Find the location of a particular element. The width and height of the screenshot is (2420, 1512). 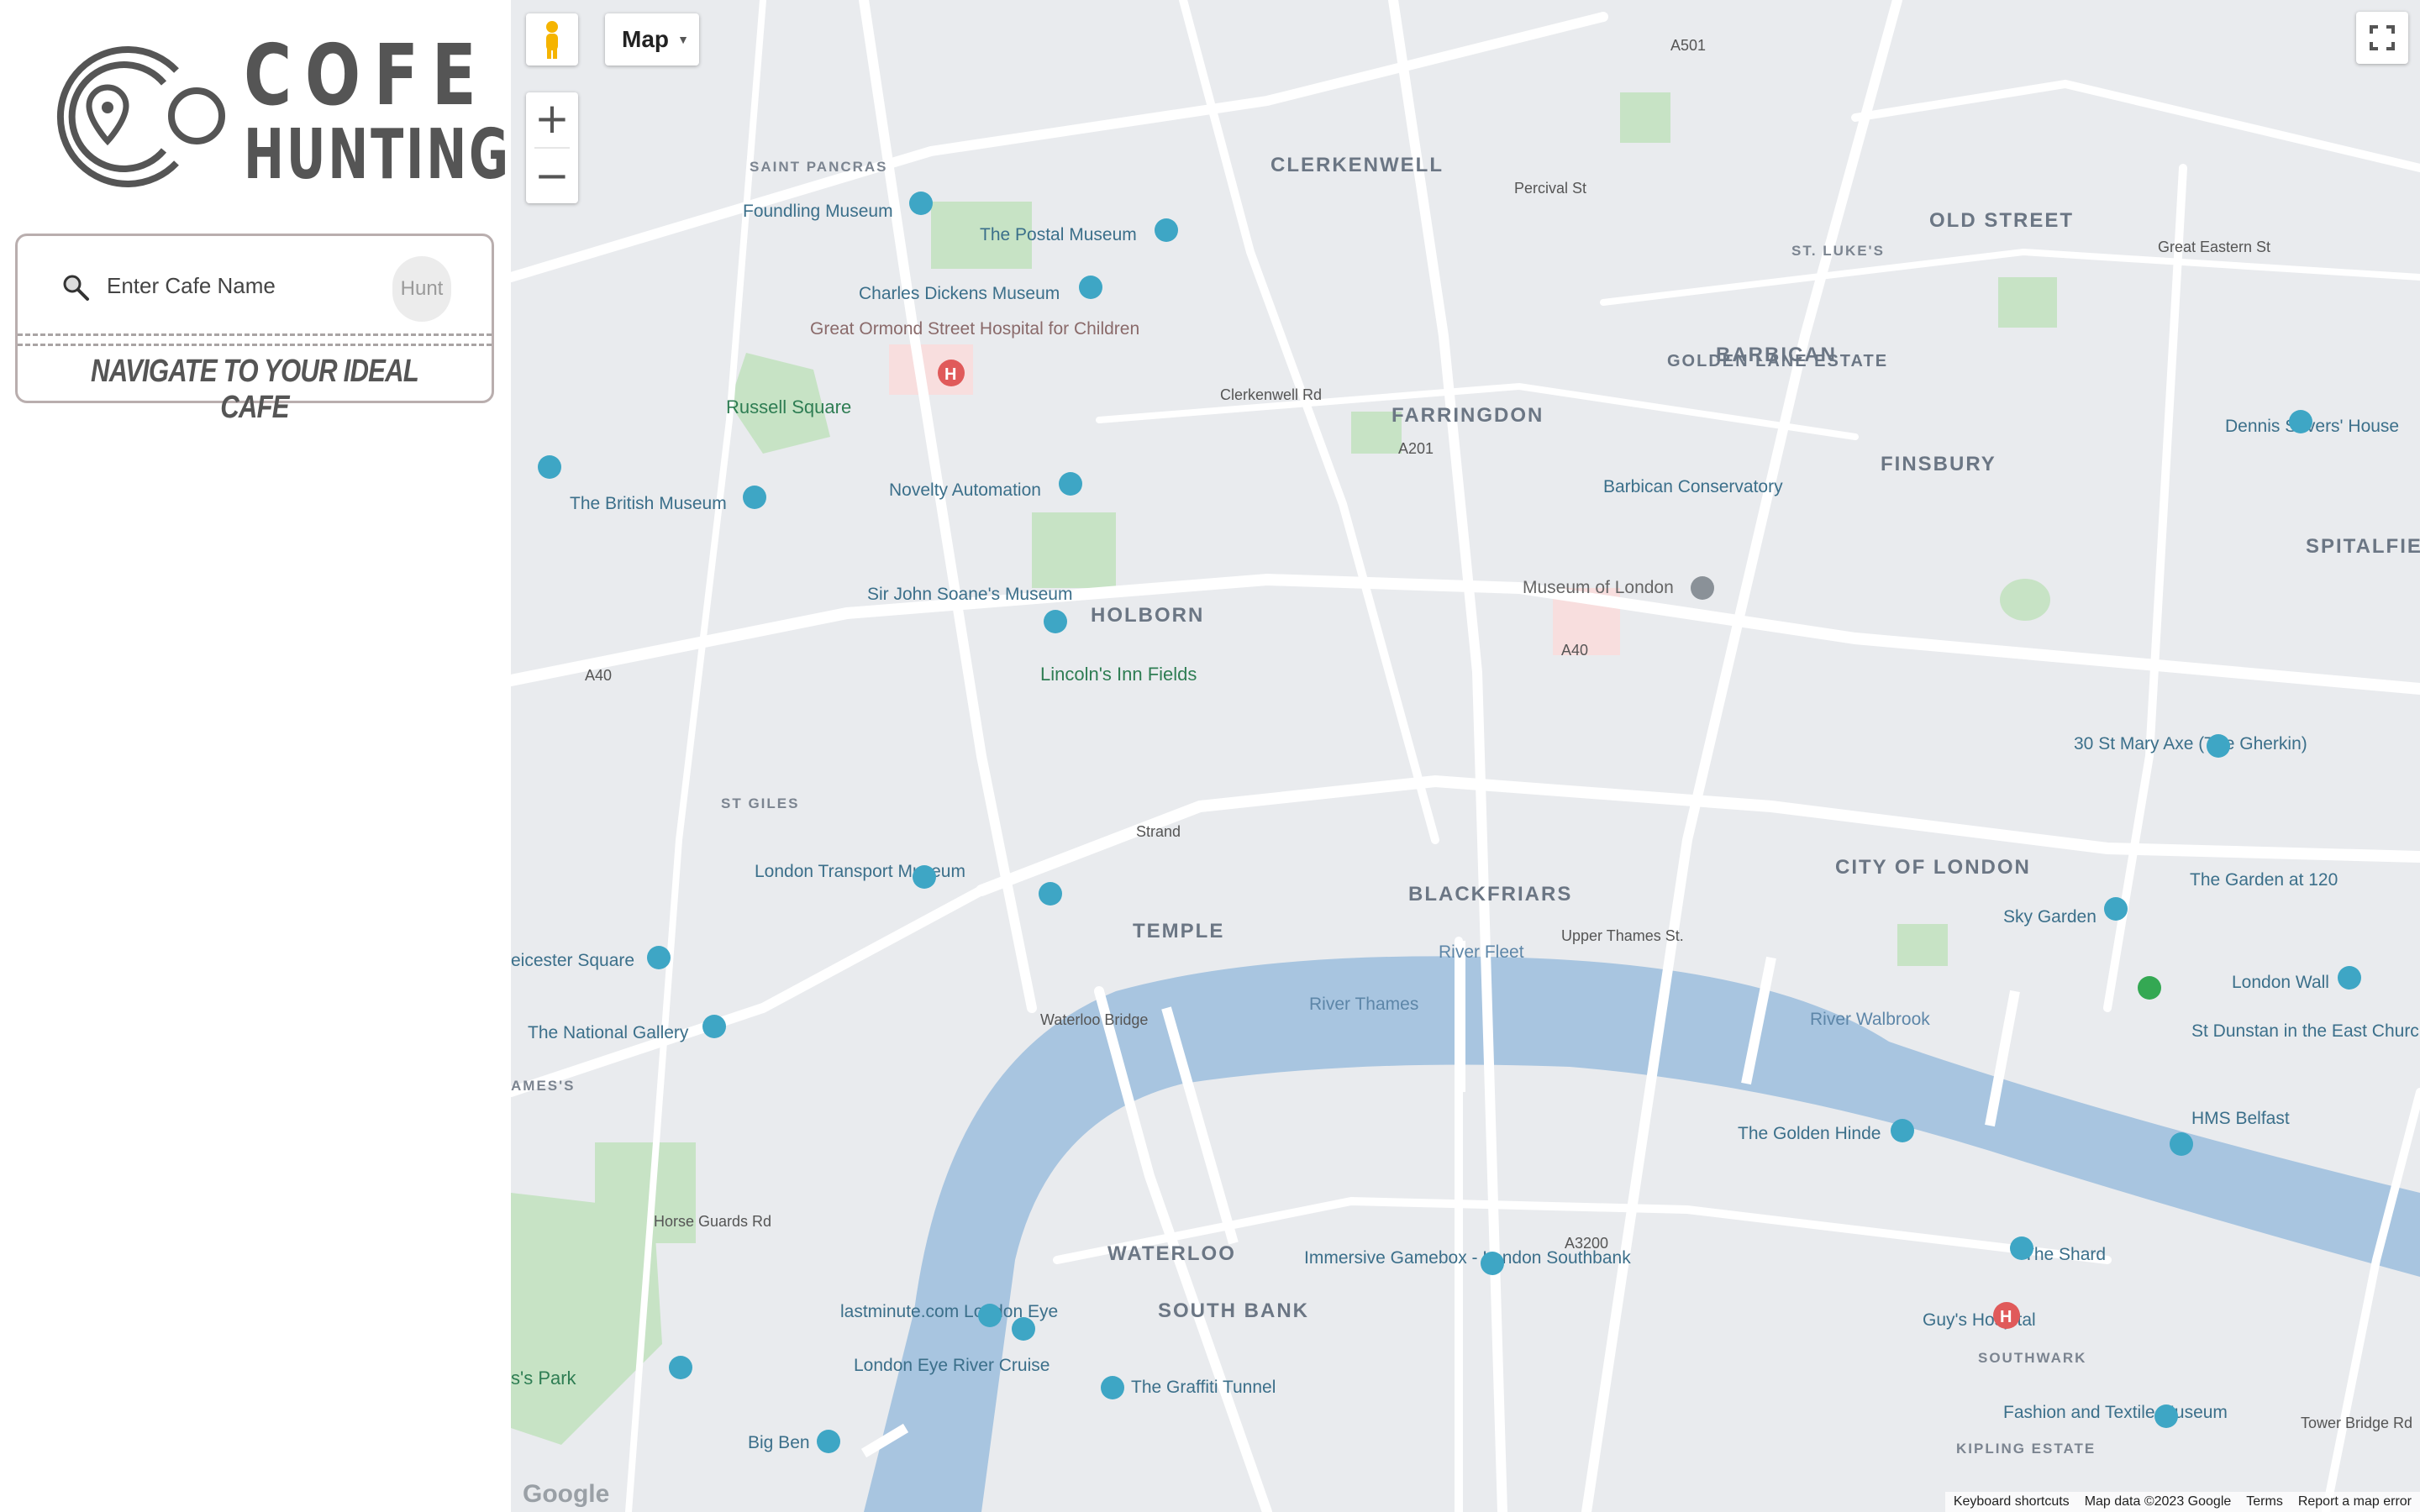

terms-link: Terms is located at coordinates (2265, 1501).